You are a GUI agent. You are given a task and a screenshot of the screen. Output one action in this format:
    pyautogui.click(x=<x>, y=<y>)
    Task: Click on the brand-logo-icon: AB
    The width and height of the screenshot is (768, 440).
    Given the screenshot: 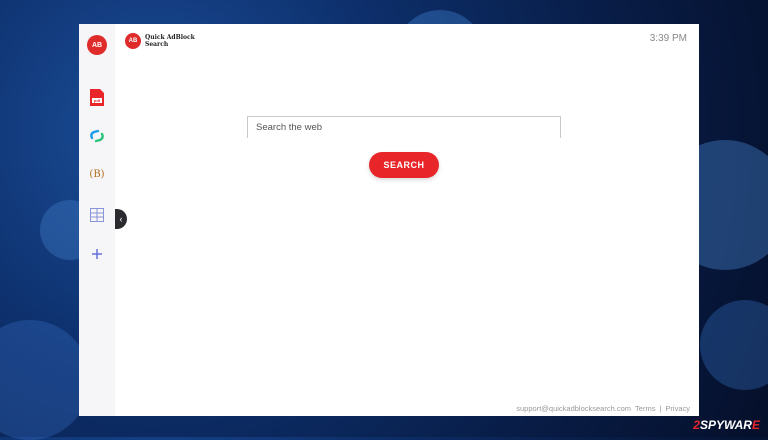 What is the action you would take?
    pyautogui.click(x=133, y=41)
    